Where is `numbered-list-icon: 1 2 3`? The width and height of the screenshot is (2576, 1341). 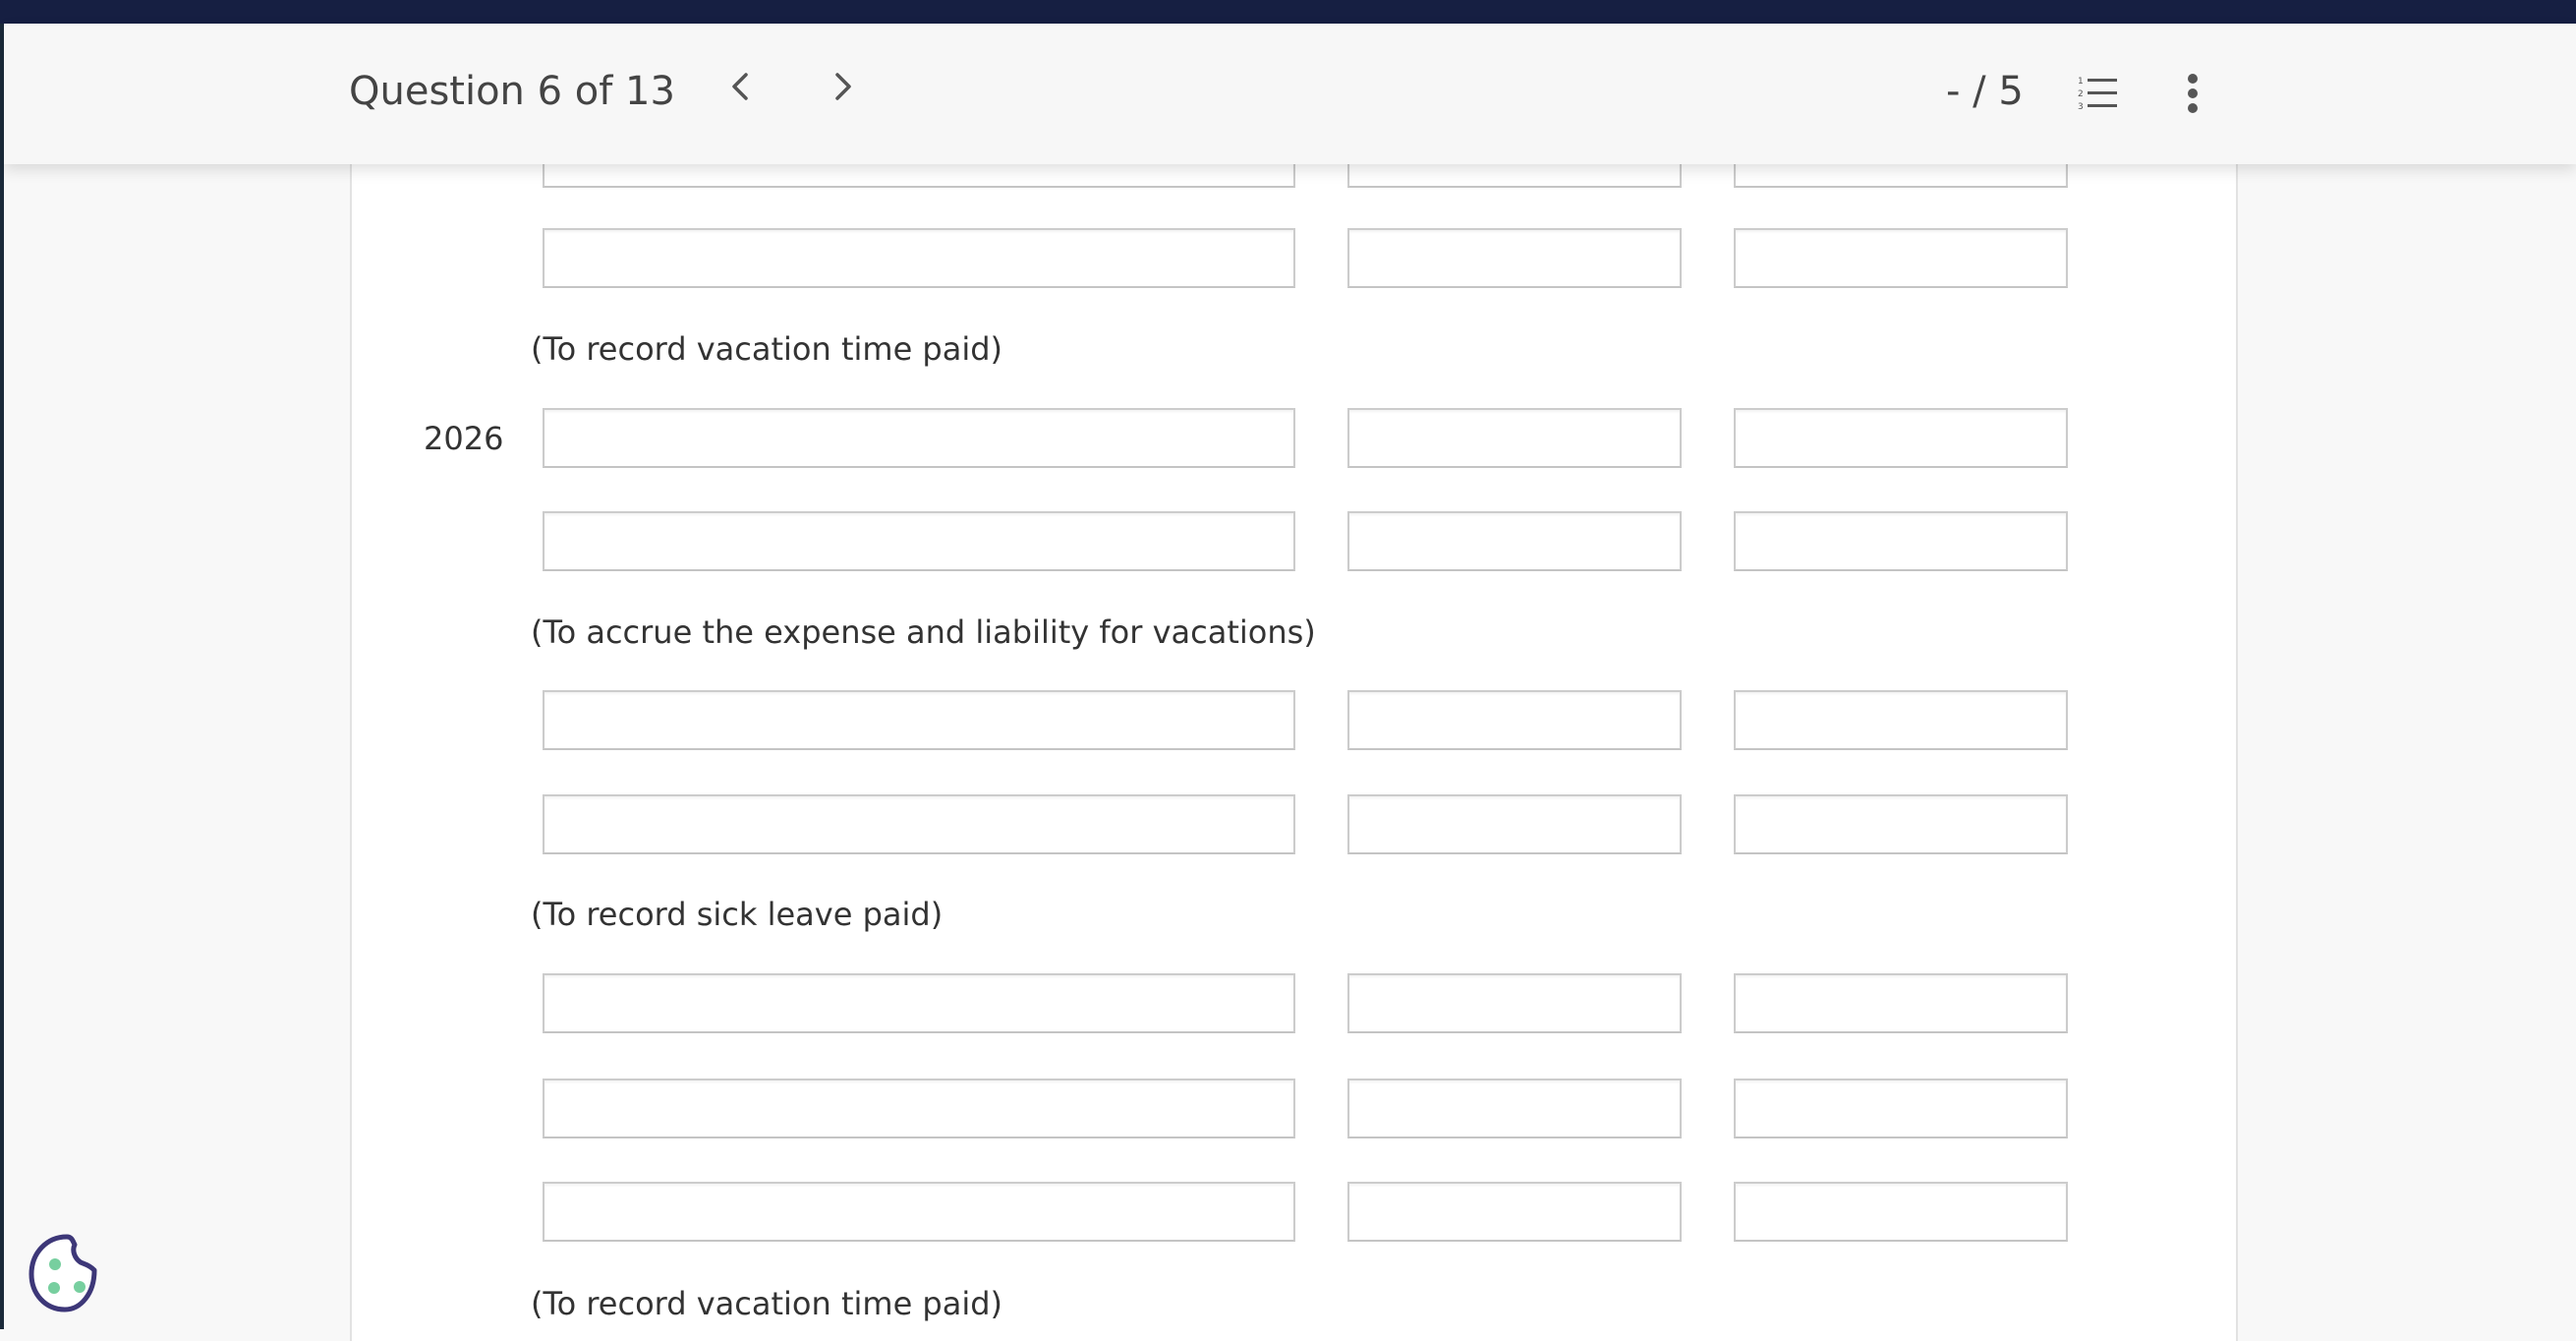
numbered-list-icon: 1 2 3 is located at coordinates (2099, 93).